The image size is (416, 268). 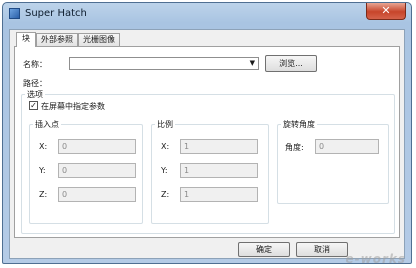 What do you see at coordinates (97, 146) in the screenshot?
I see `insertion-x-field: 0` at bounding box center [97, 146].